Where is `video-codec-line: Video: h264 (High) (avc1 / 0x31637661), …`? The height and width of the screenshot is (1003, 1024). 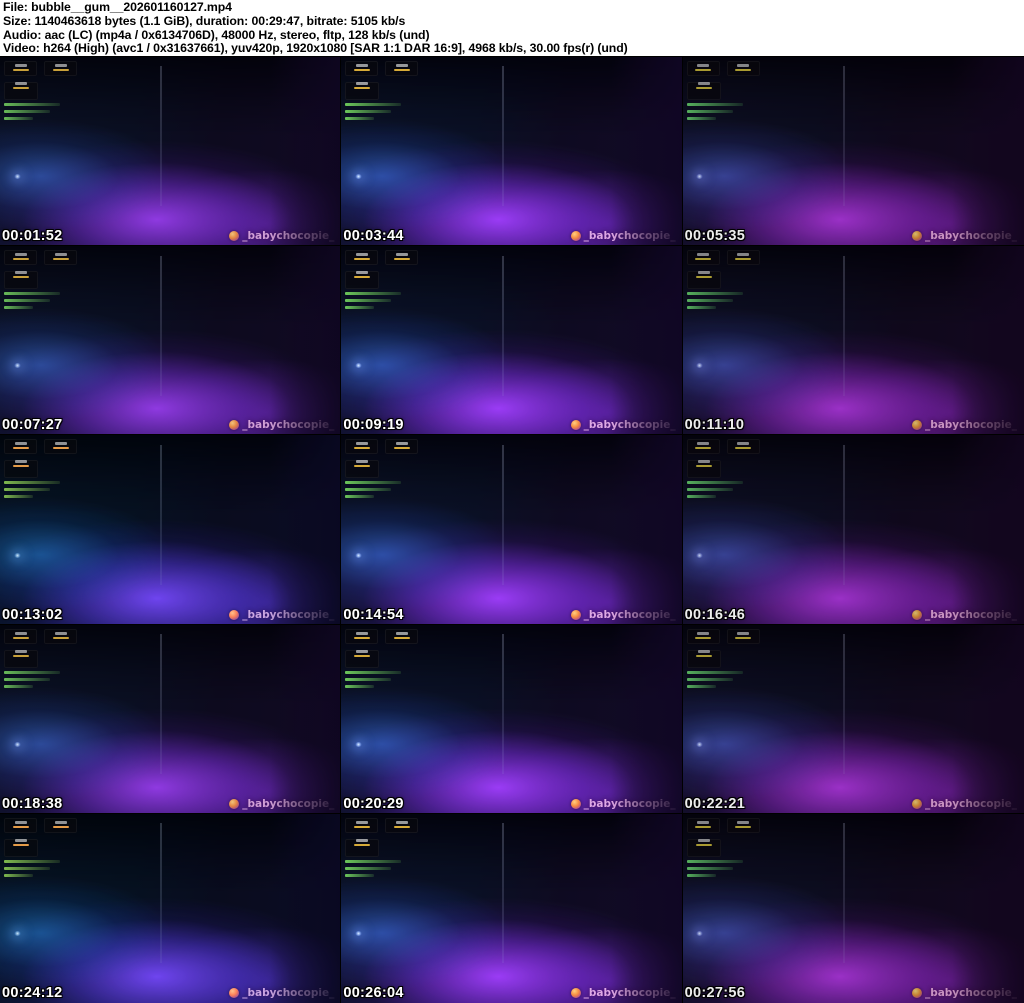
video-codec-line: Video: h264 (High) (avc1 / 0x31637661), … is located at coordinates (315, 48).